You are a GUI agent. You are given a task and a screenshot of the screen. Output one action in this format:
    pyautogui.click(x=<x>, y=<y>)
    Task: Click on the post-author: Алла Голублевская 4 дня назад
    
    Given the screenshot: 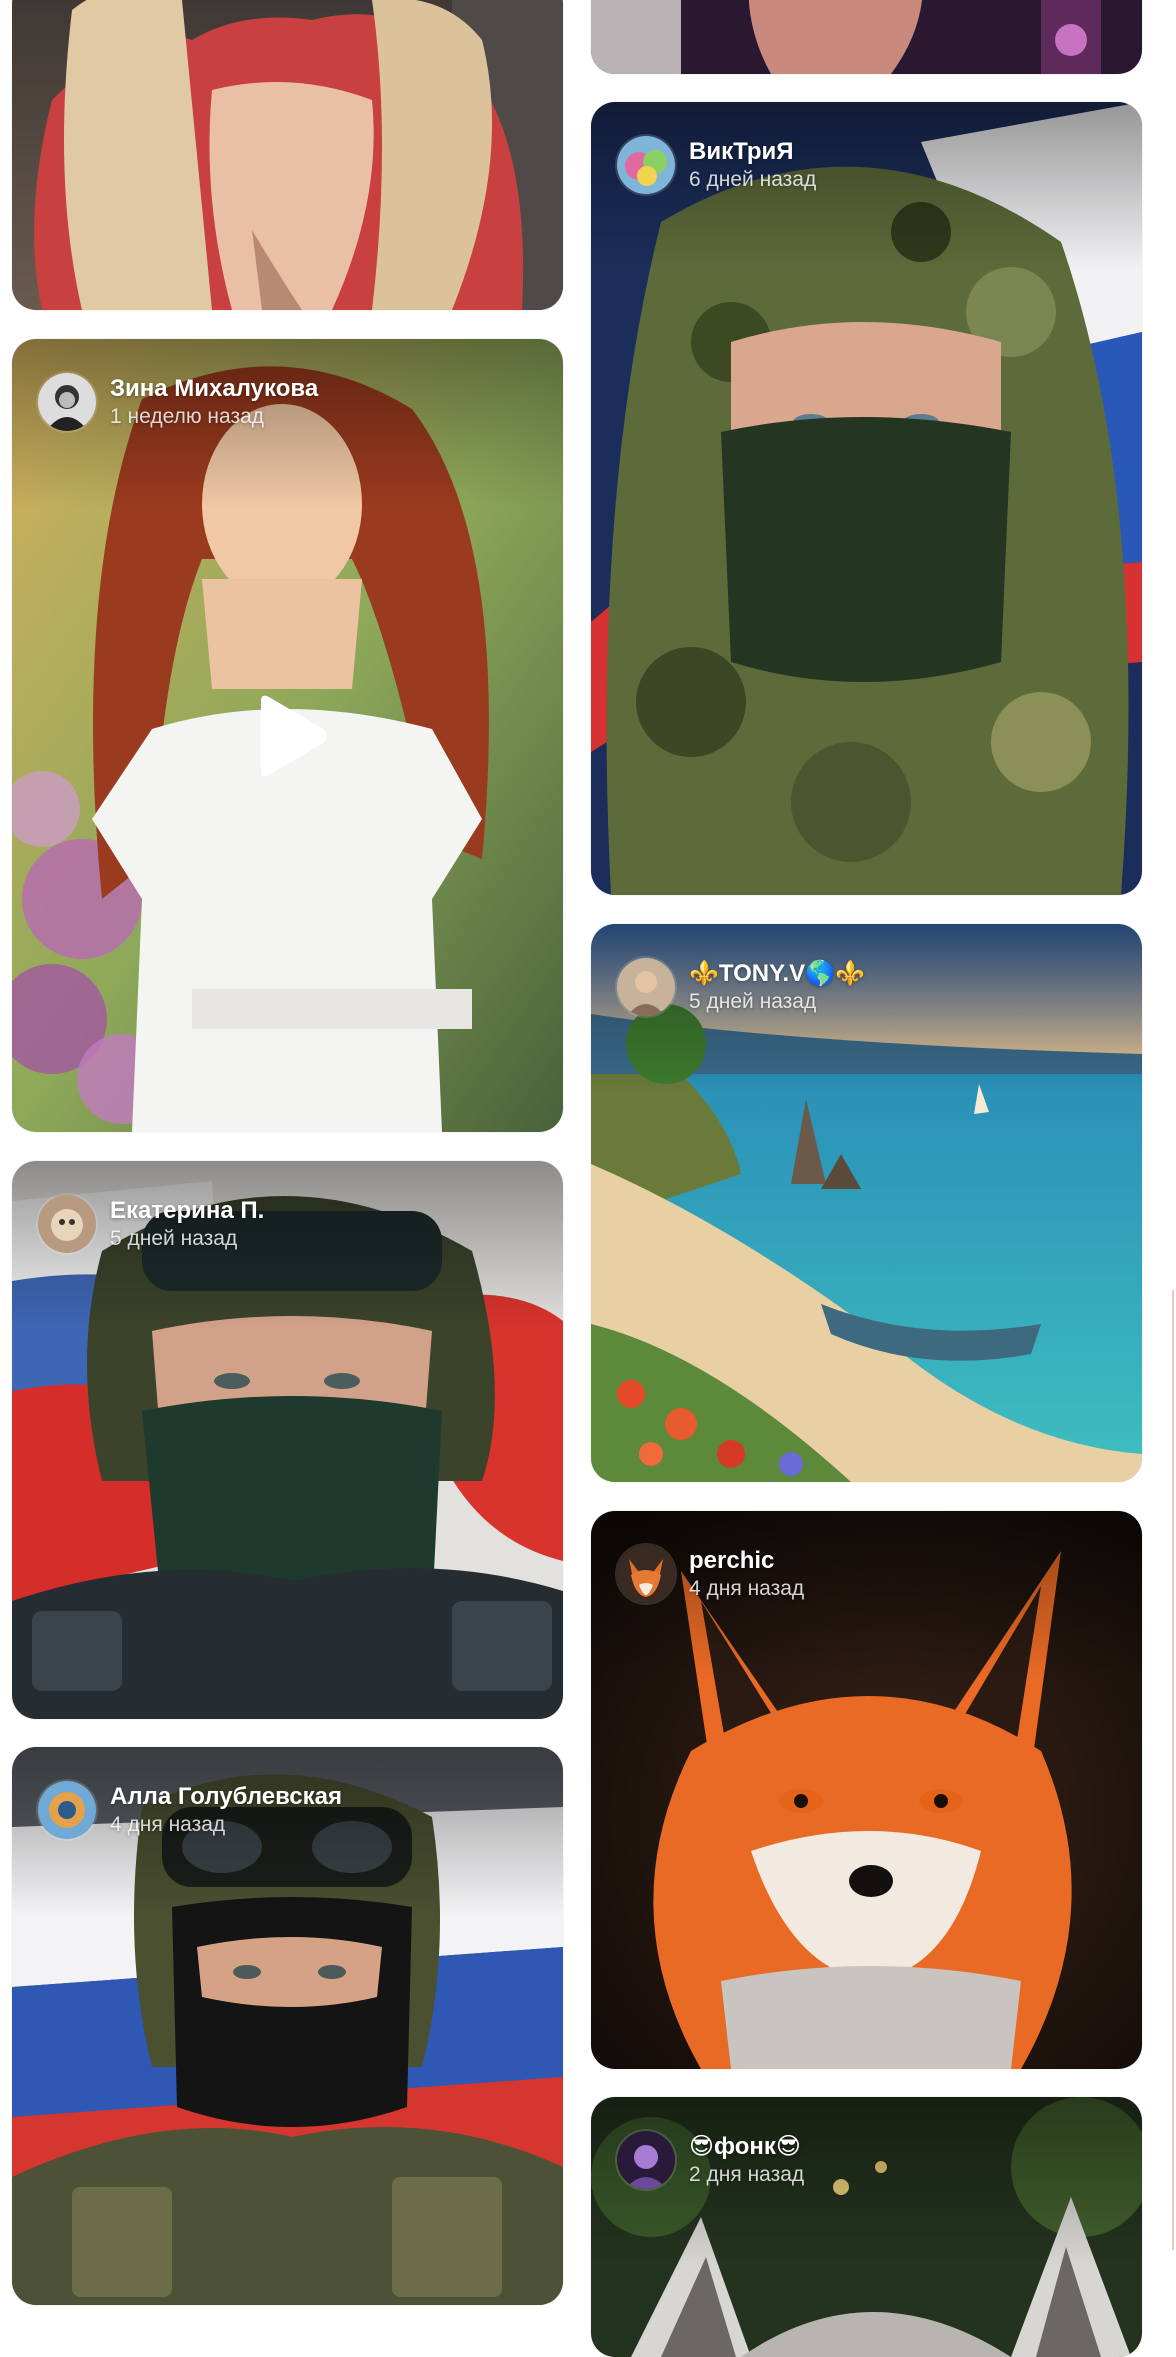 What is the action you would take?
    pyautogui.click(x=190, y=1810)
    